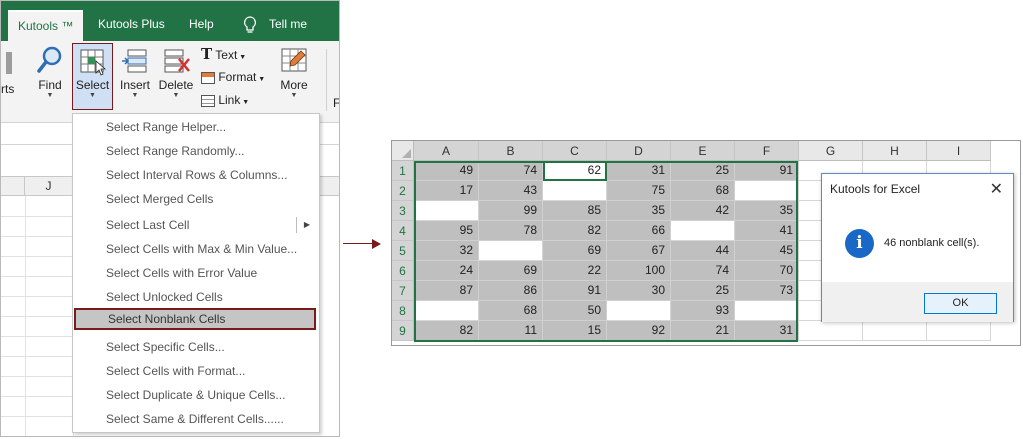 The width and height of the screenshot is (1023, 439). What do you see at coordinates (446, 251) in the screenshot?
I see `cell-a5: 32` at bounding box center [446, 251].